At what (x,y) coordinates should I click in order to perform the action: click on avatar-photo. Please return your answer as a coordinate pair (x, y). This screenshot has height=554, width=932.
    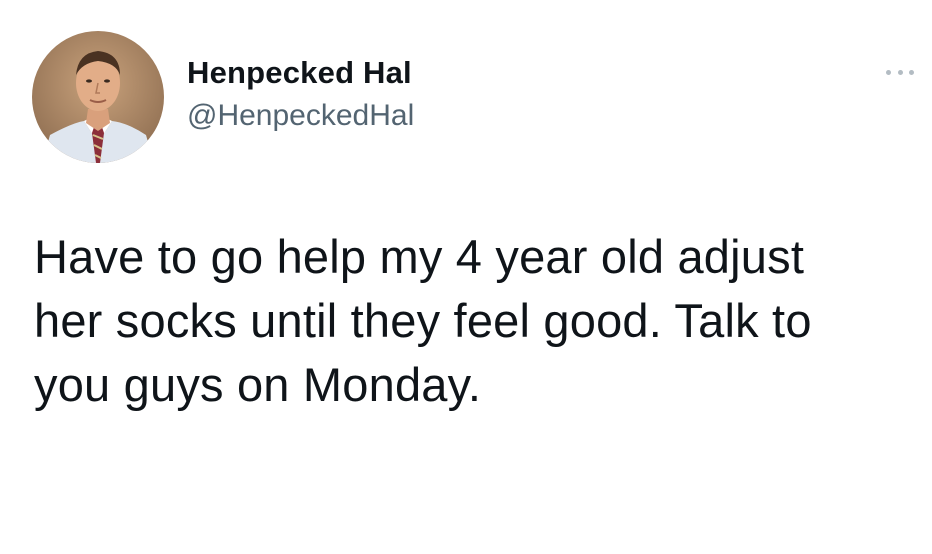
    Looking at the image, I should click on (98, 97).